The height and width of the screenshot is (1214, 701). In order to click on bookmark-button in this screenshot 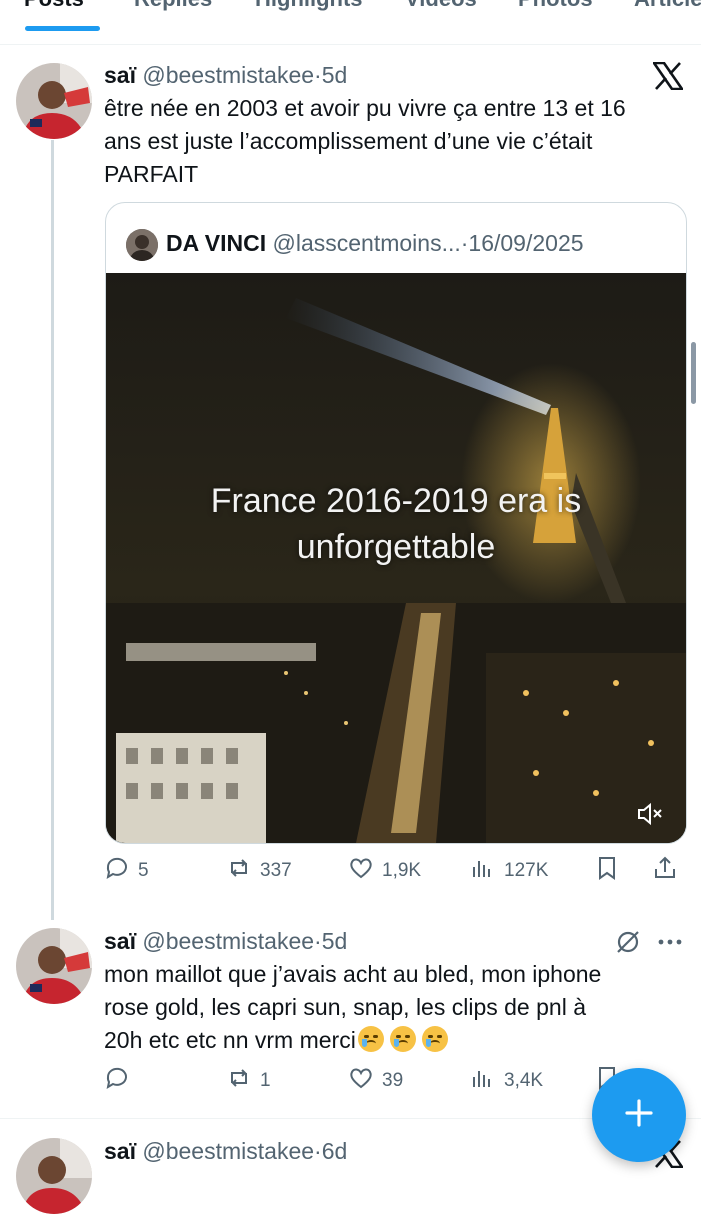, I will do `click(607, 871)`.